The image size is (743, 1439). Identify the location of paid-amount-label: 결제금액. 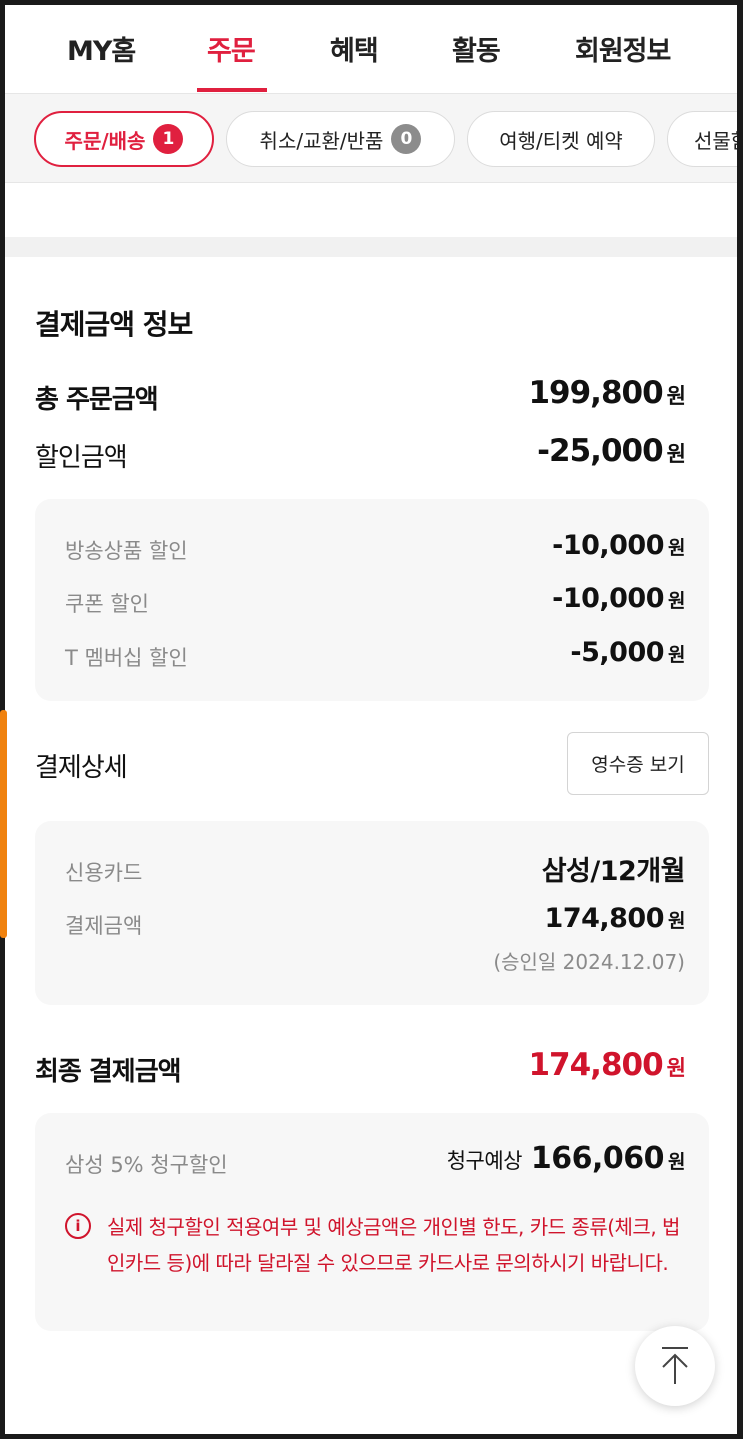
(104, 926).